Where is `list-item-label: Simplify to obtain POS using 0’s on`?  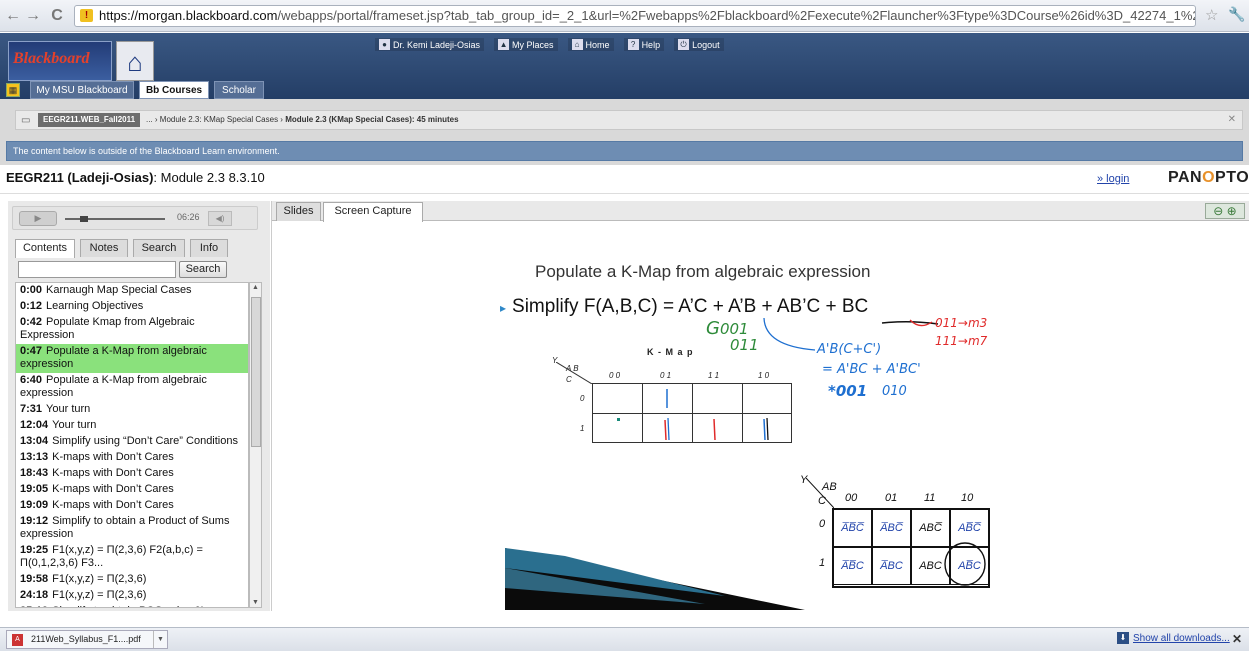
list-item-label: Simplify to obtain POS using 0’s on is located at coordinates (138, 606).